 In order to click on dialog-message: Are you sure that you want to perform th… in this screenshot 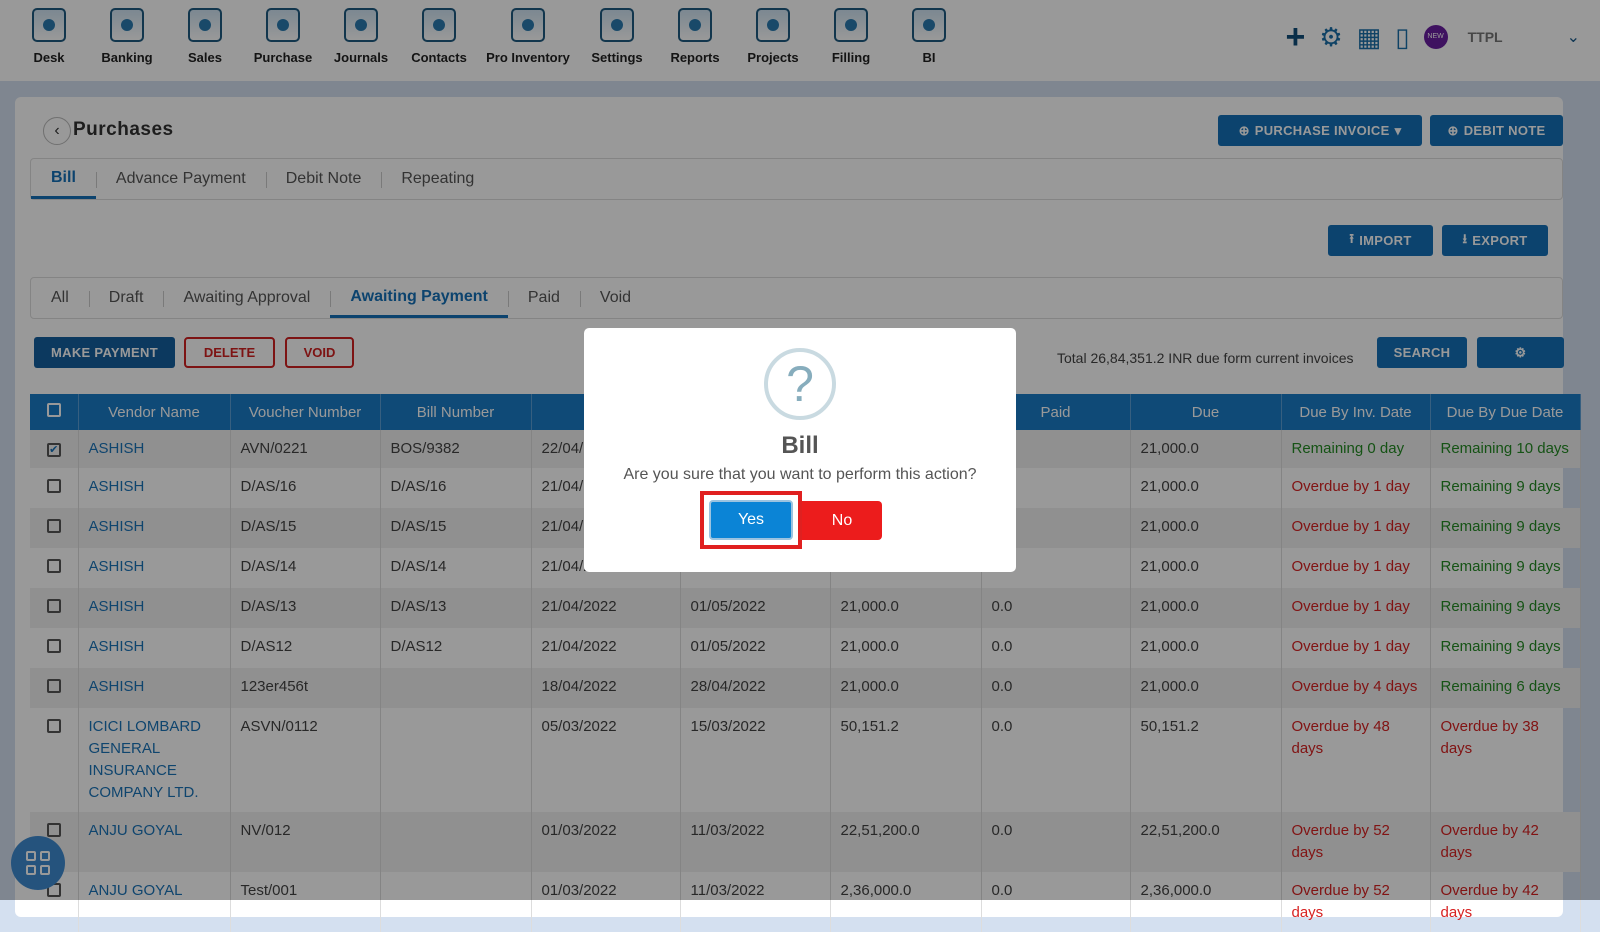, I will do `click(800, 474)`.